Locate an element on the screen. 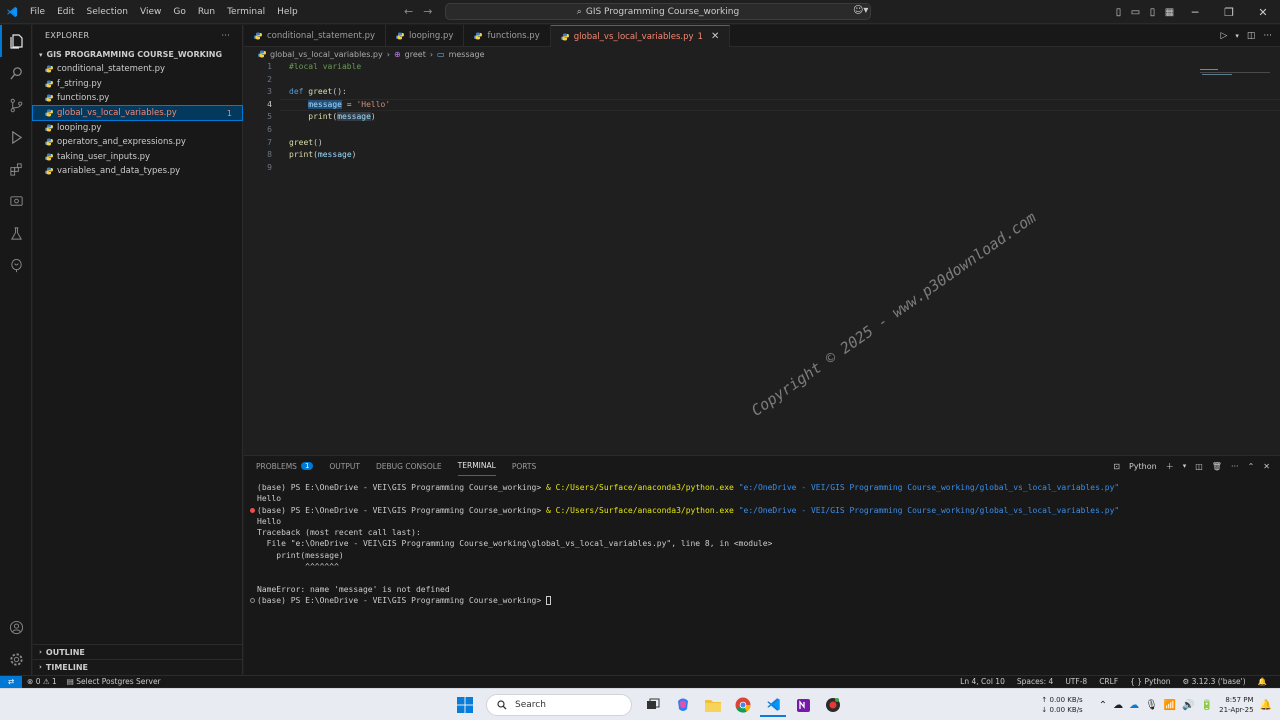  encoding: UTF-8 is located at coordinates (1076, 681).